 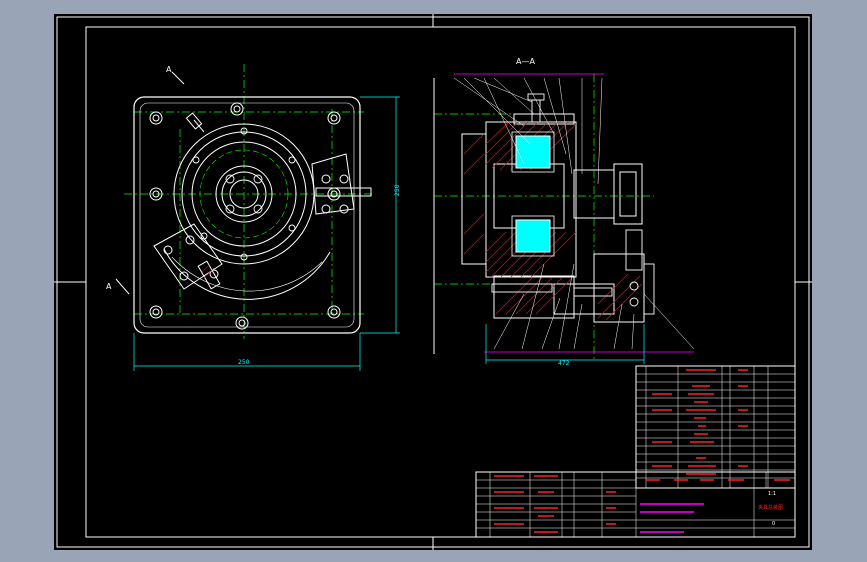 I want to click on section-mark-bottom: A, so click(x=109, y=286).